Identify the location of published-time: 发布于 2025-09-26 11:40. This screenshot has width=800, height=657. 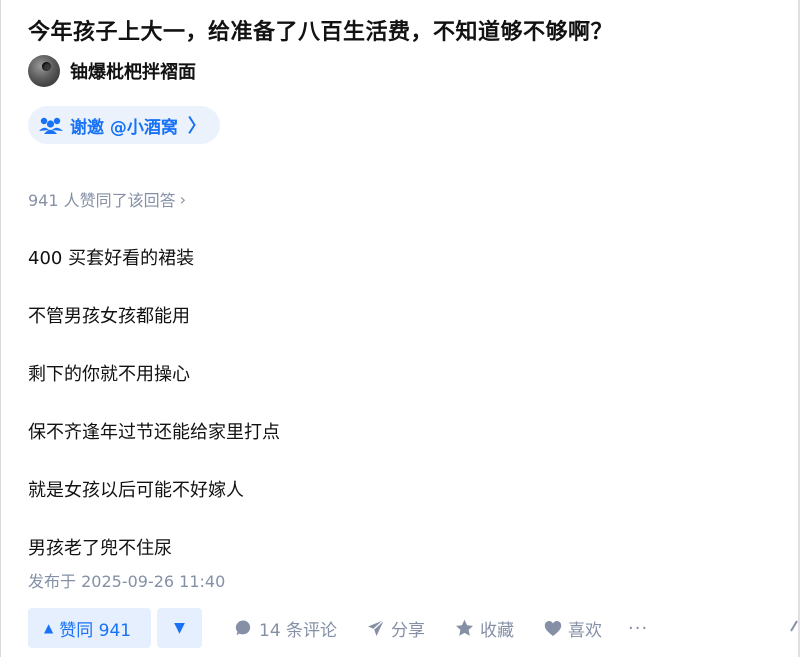
(126, 580).